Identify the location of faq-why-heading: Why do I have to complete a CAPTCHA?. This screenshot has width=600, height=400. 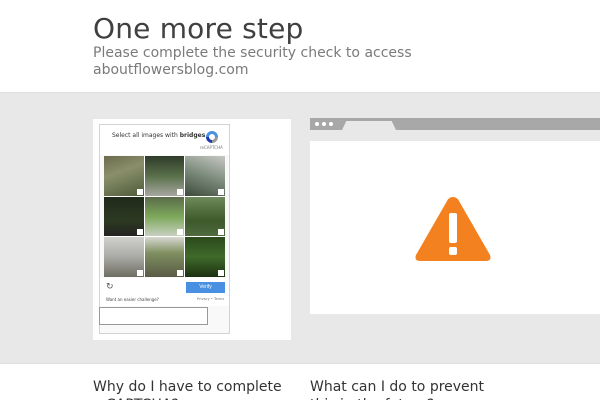
(187, 389).